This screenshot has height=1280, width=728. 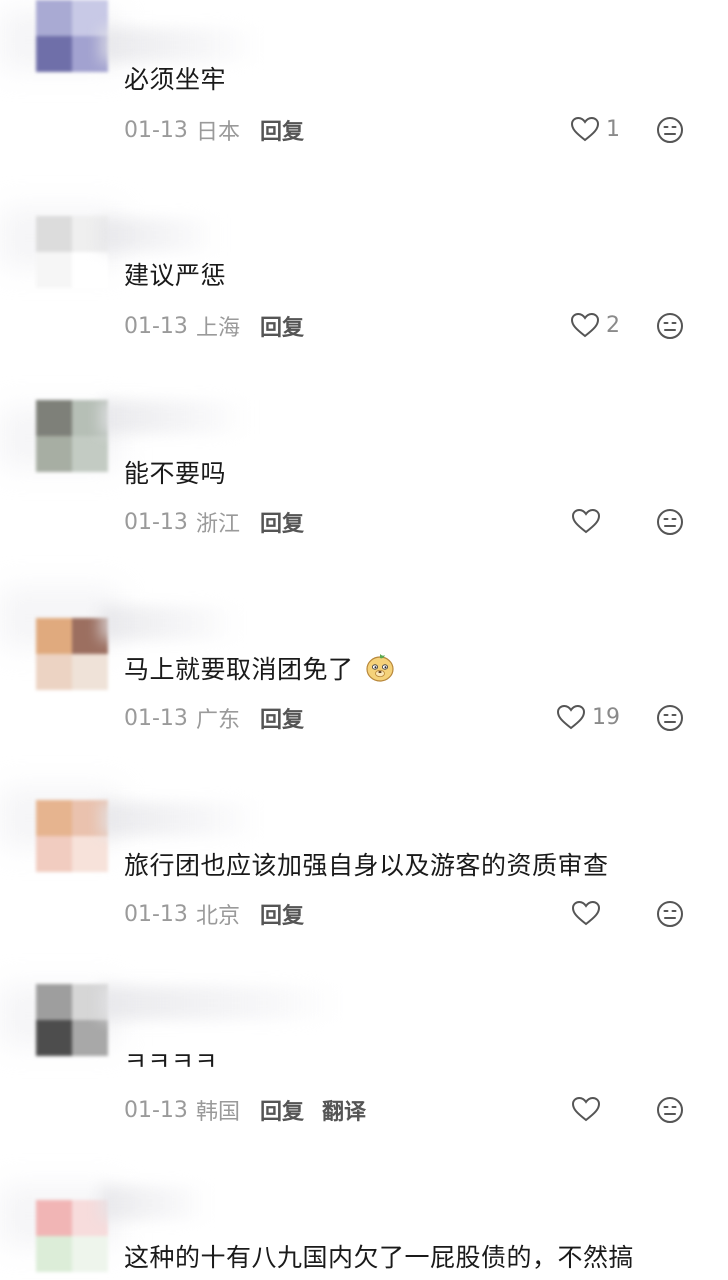 What do you see at coordinates (175, 275) in the screenshot?
I see `comment-text: 建议严惩` at bounding box center [175, 275].